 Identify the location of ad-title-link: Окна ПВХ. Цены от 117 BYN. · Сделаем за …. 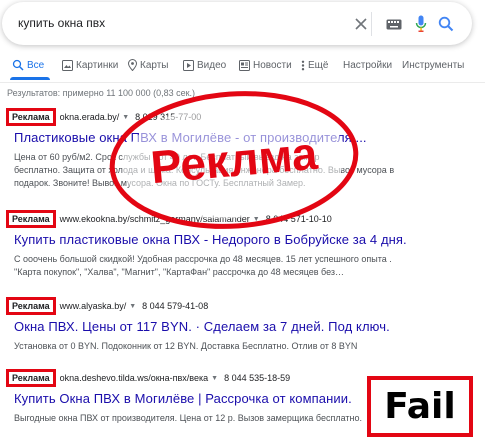
(202, 326).